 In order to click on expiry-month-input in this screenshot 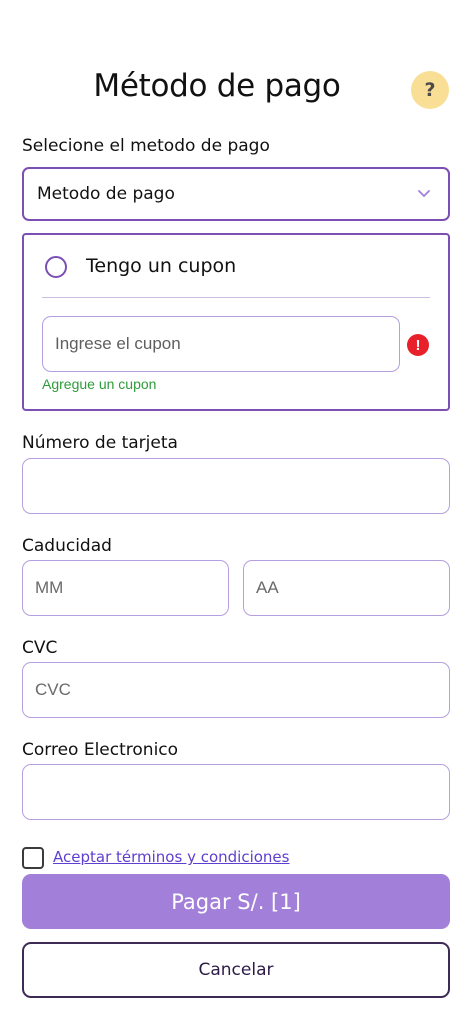, I will do `click(125, 588)`.